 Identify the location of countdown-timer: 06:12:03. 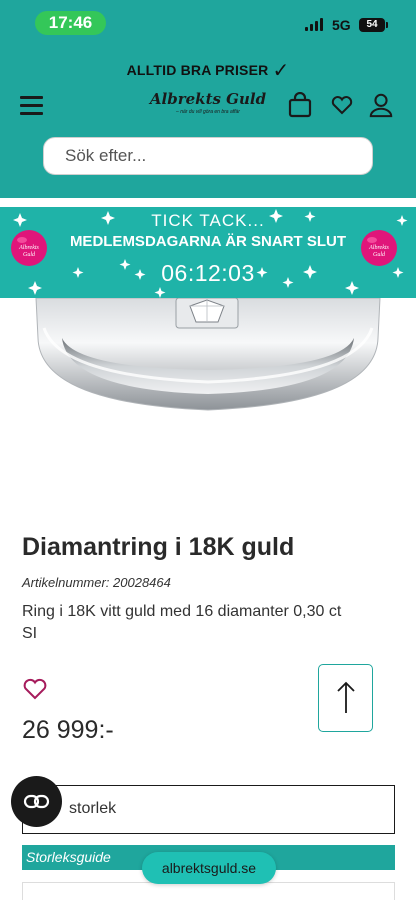
(208, 273).